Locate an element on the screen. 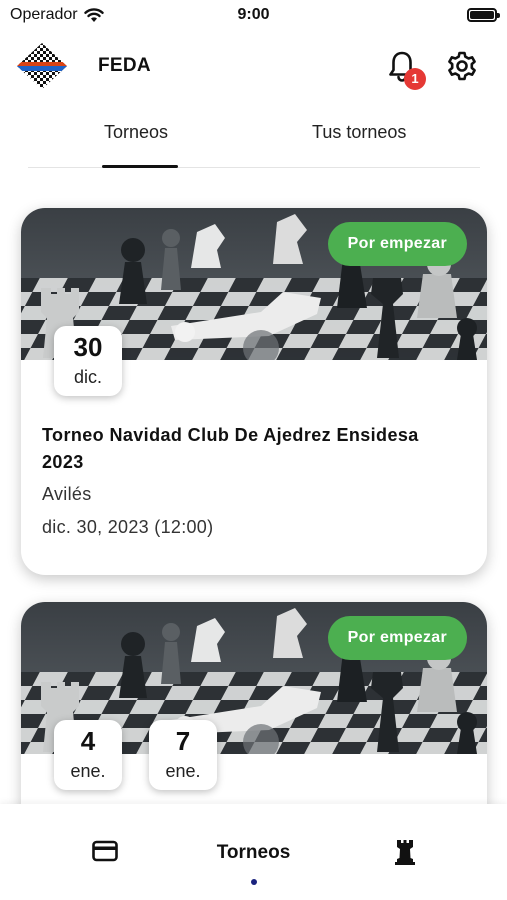 This screenshot has width=507, height=900. tab-tus-torneos: Tus torneos is located at coordinates (359, 132).